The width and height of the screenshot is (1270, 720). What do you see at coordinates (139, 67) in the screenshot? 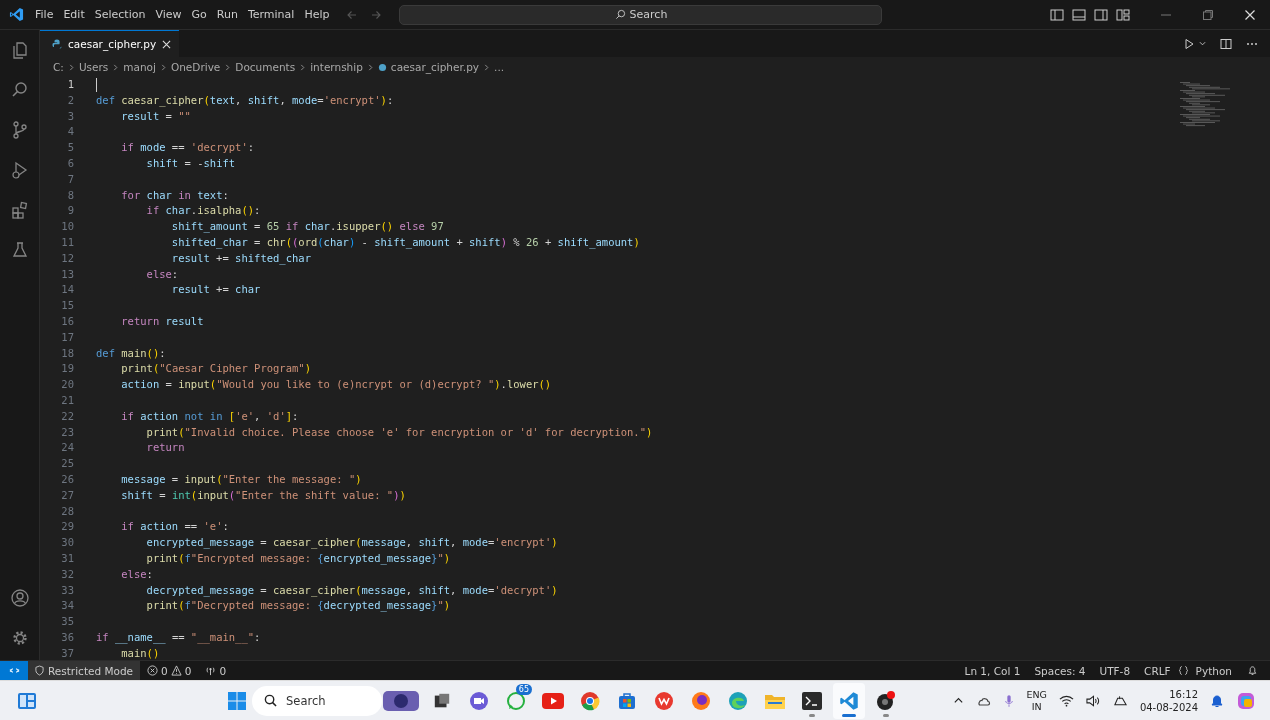
I see `breadcrumb-item: manoj` at bounding box center [139, 67].